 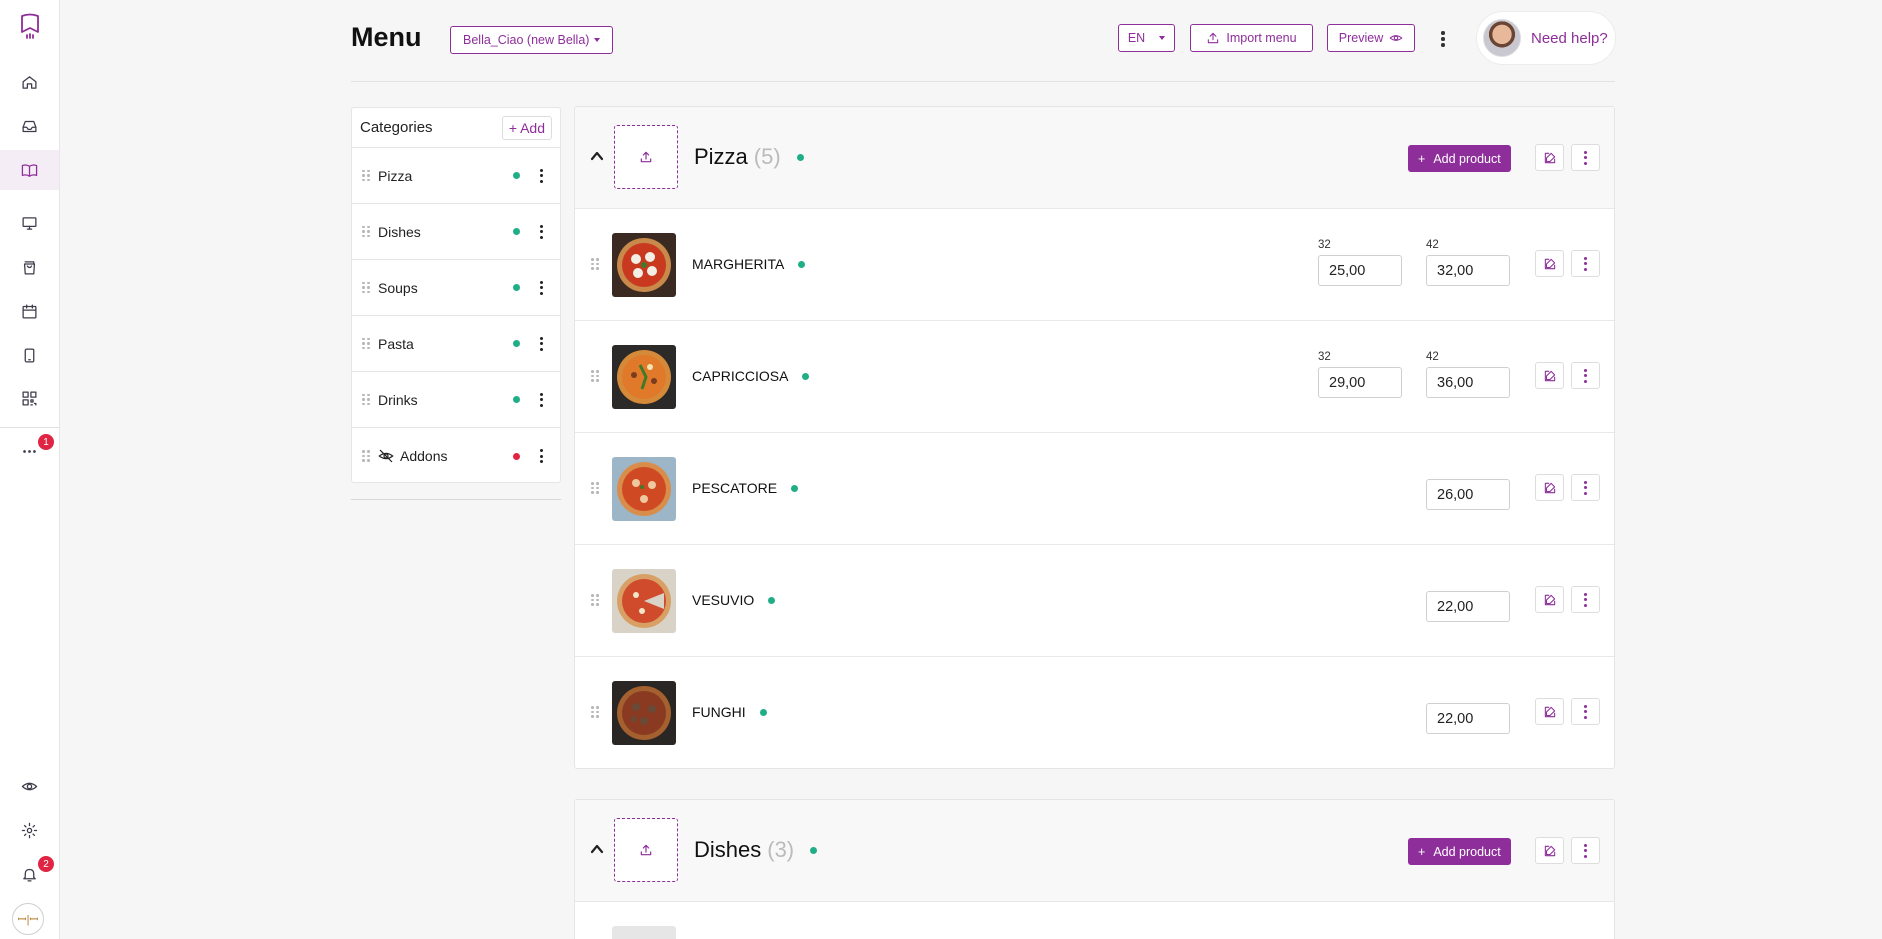 What do you see at coordinates (29, 398) in the screenshot?
I see `qr-code-icon` at bounding box center [29, 398].